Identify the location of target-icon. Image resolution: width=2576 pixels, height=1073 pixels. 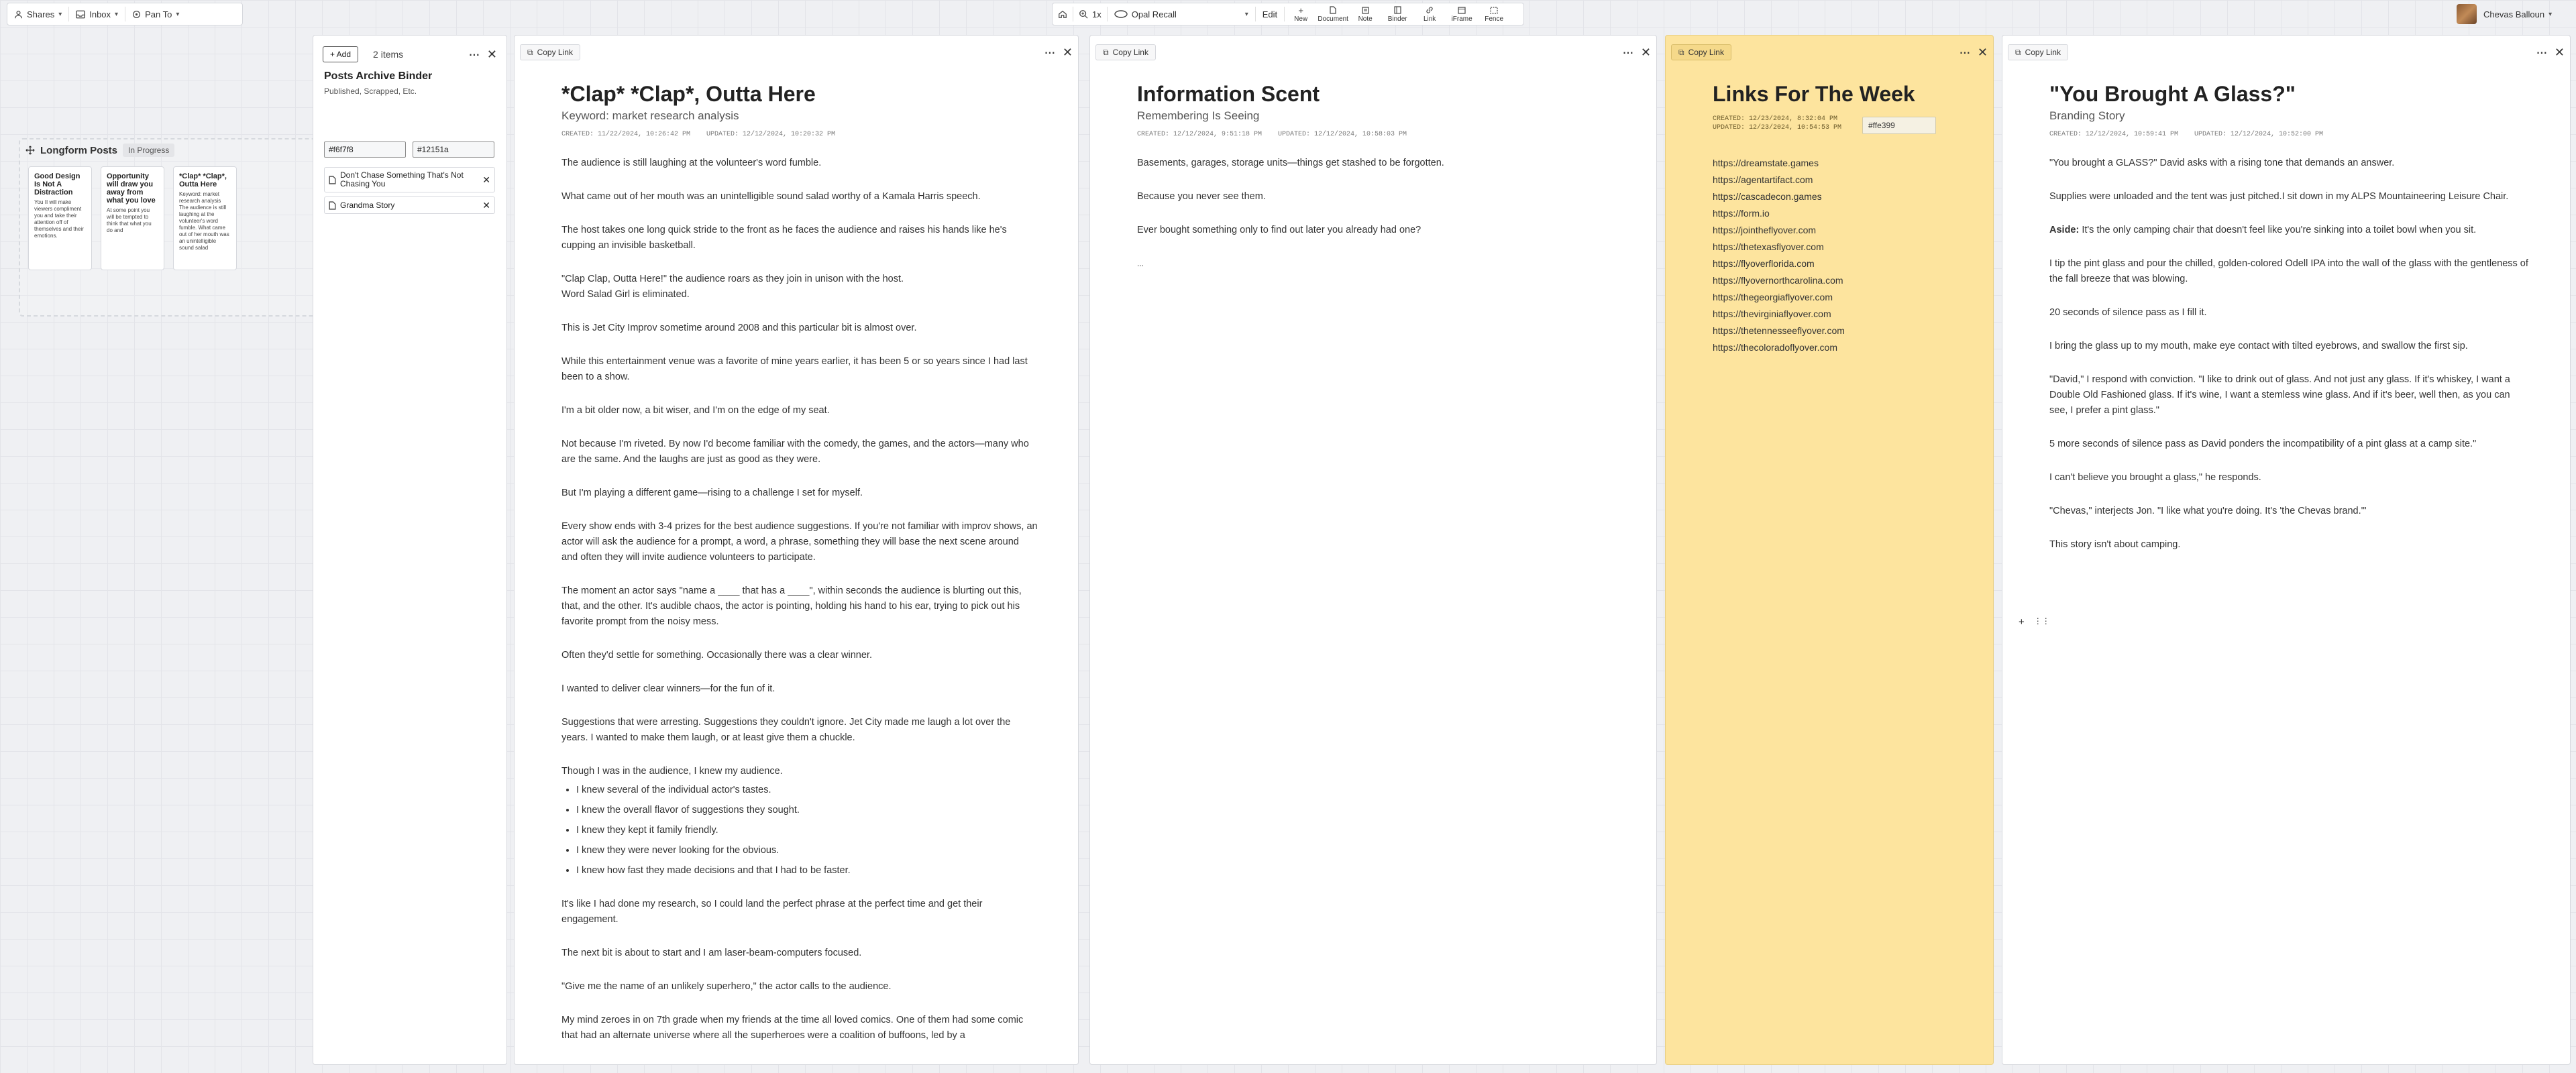
(136, 14).